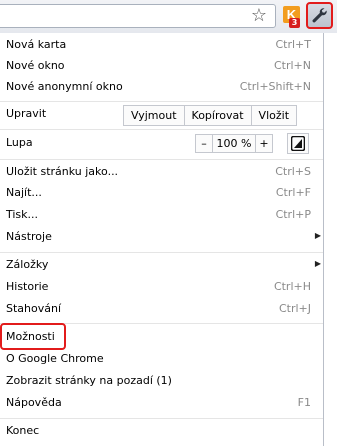 The height and width of the screenshot is (446, 337). What do you see at coordinates (35, 65) in the screenshot?
I see `menu-item-label: Nové okno` at bounding box center [35, 65].